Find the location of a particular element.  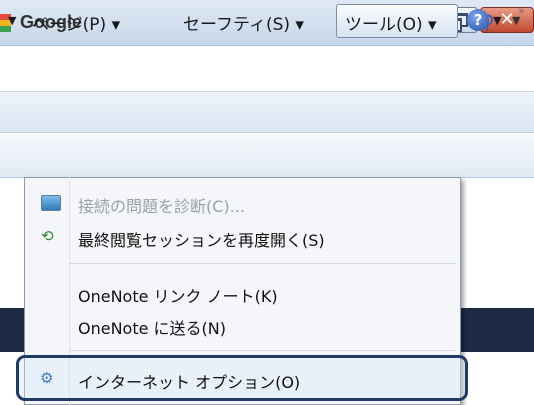

menu-item-internet-options: インターネット オプション(O) is located at coordinates (189, 381).